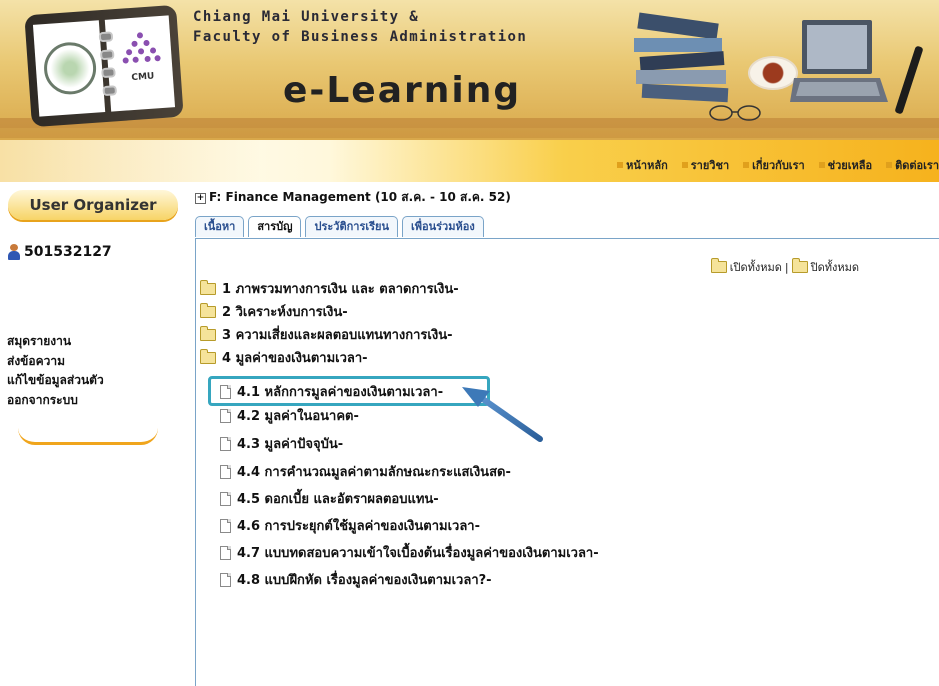 This screenshot has height=686, width=939. I want to click on pen-icon, so click(909, 80).